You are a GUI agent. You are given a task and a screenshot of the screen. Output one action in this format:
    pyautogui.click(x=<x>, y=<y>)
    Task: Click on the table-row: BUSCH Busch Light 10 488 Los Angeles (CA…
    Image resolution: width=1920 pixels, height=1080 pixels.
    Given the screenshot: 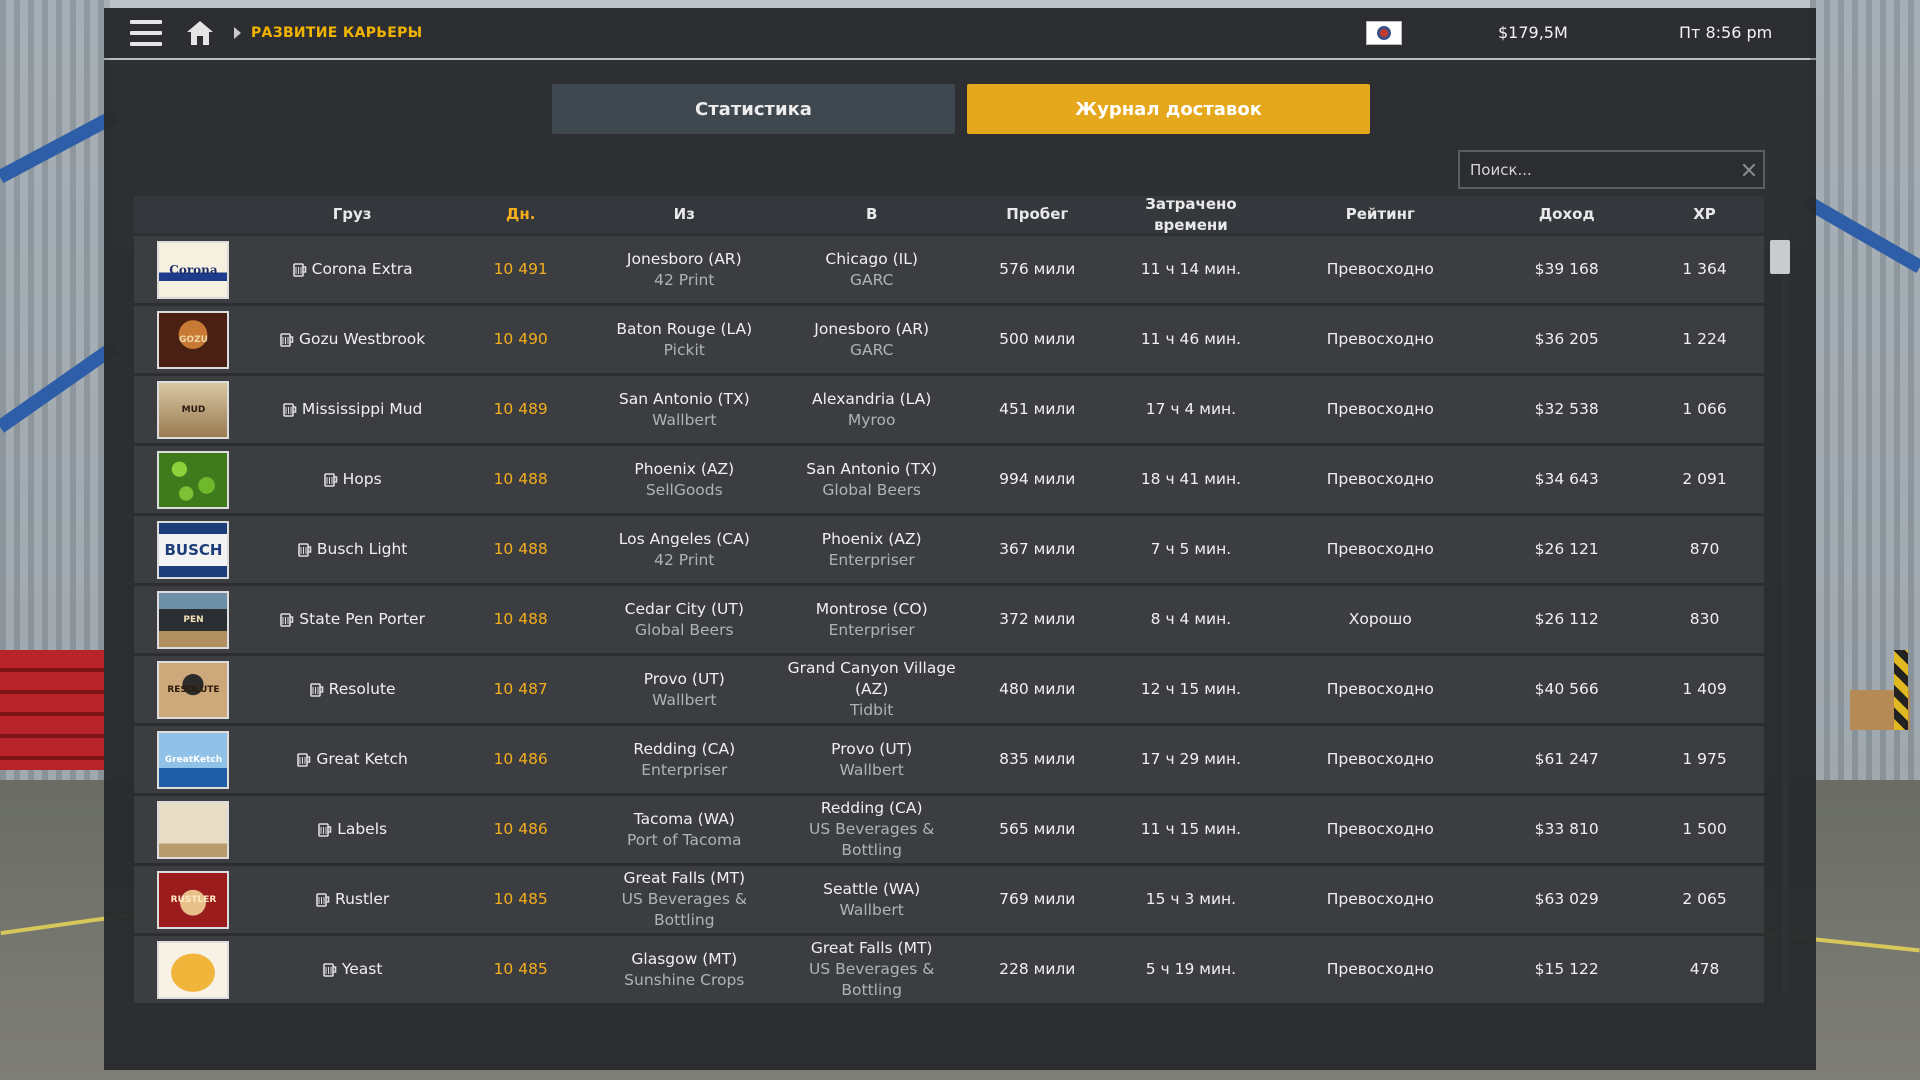 What is the action you would take?
    pyautogui.click(x=949, y=549)
    